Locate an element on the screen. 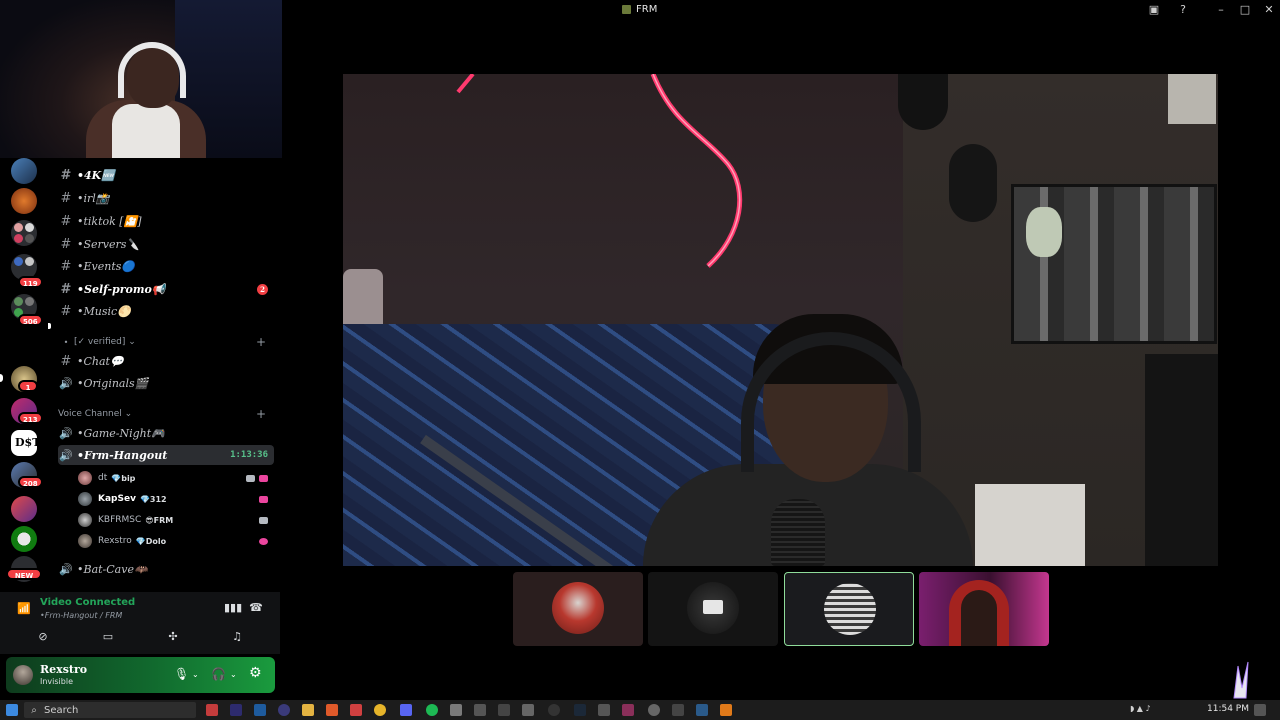 The width and height of the screenshot is (1280, 720). brave-icon is located at coordinates (332, 710).